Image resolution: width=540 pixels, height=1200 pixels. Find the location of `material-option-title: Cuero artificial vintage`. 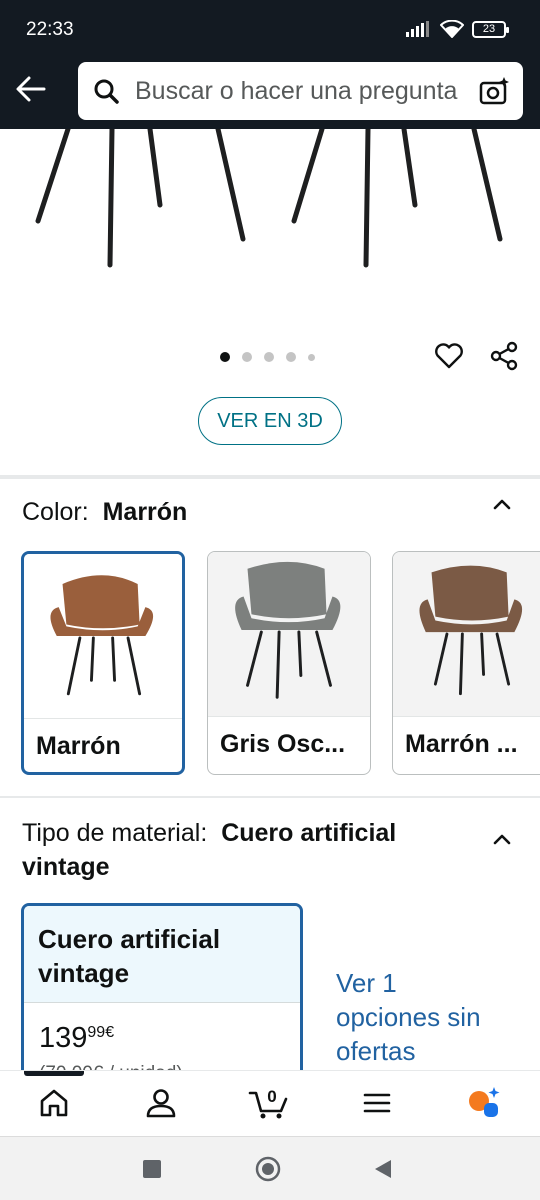

material-option-title: Cuero artificial vintage is located at coordinates (162, 954).